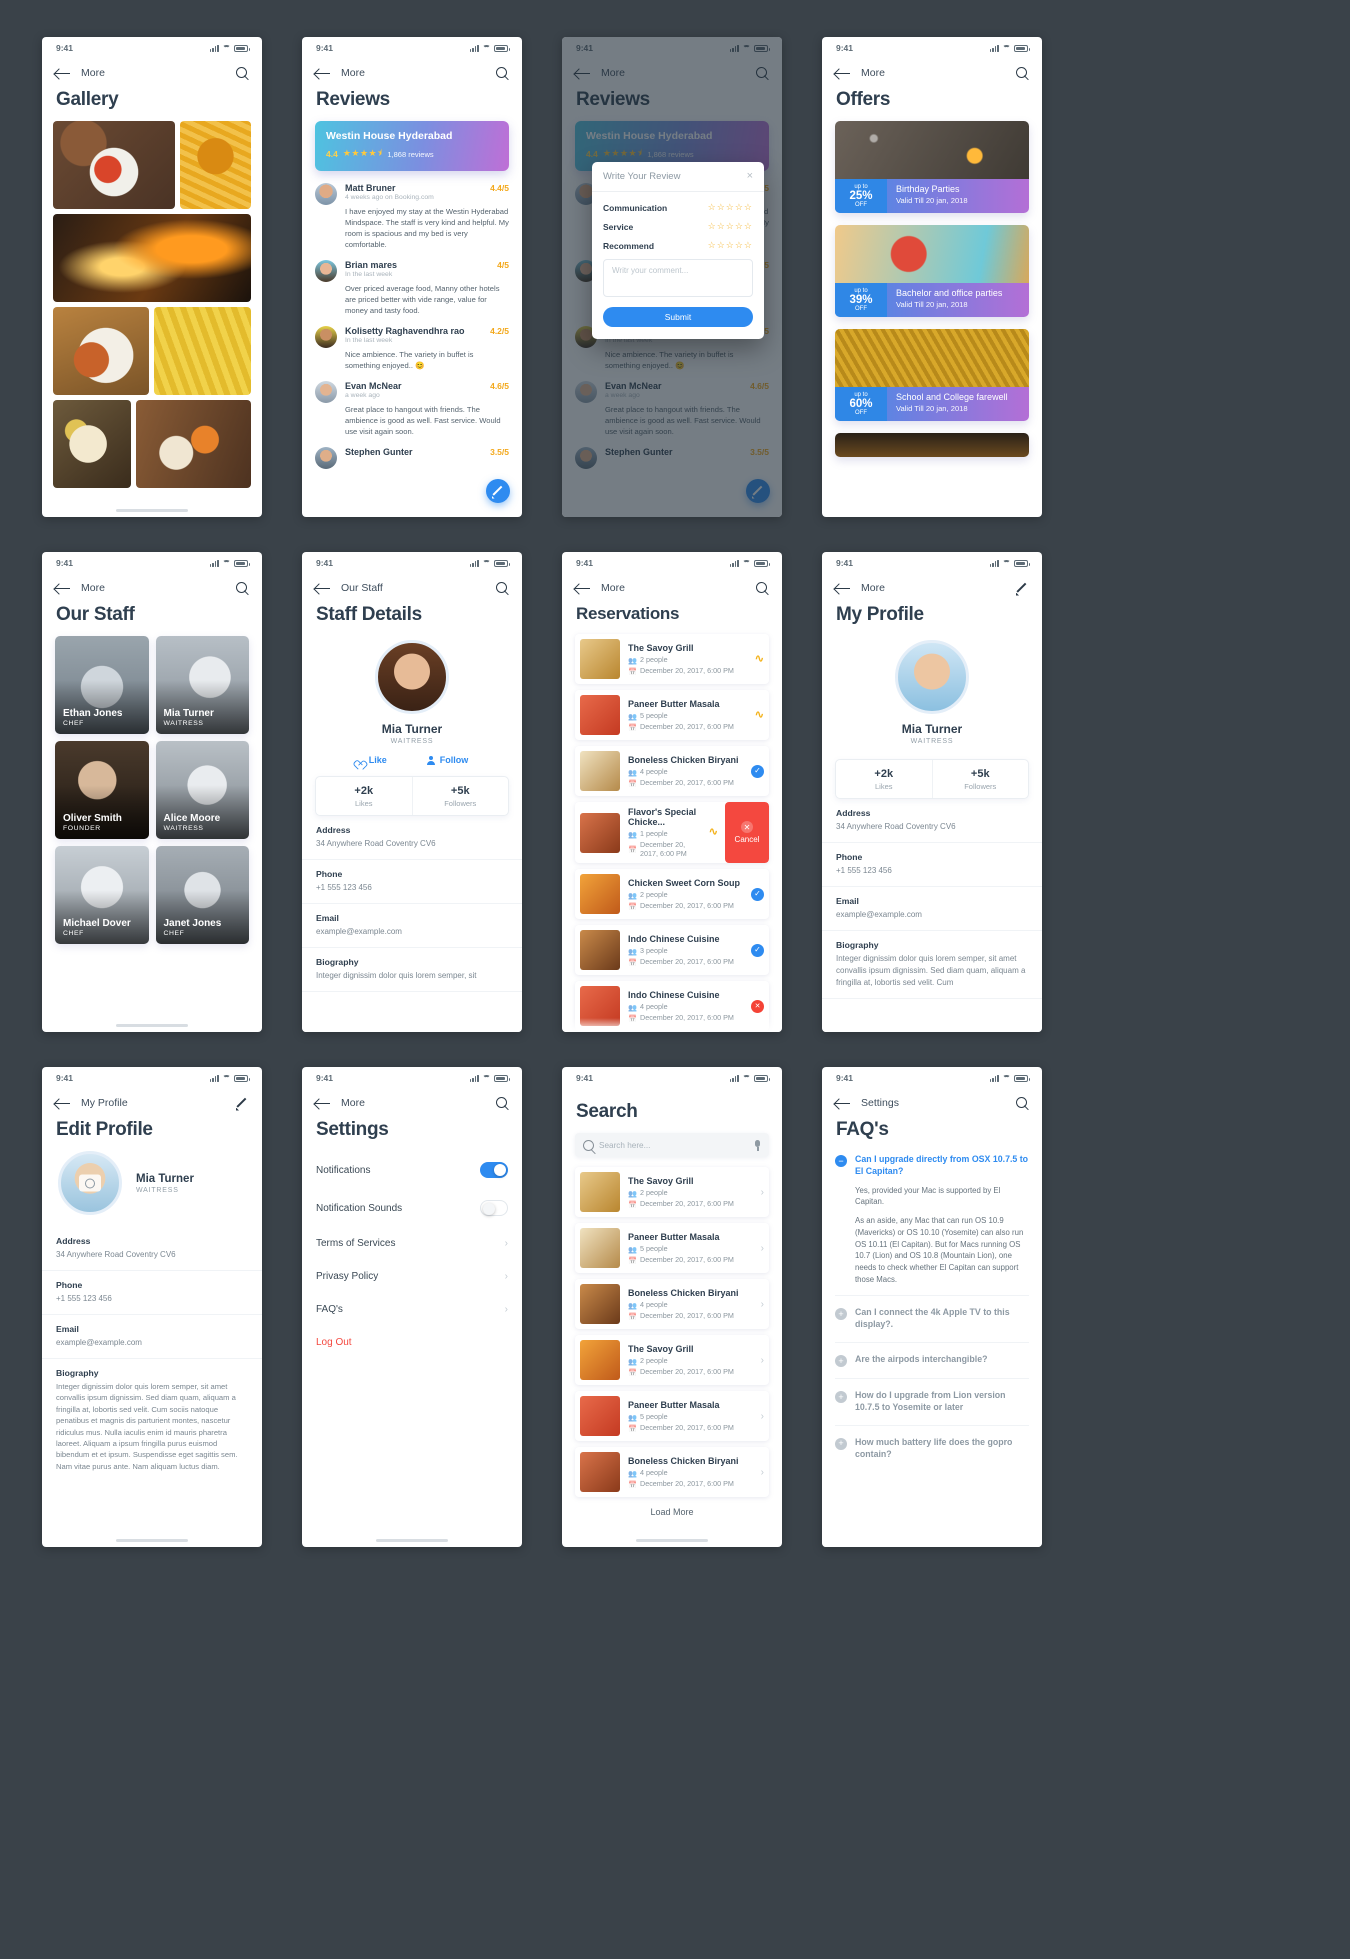 Image resolution: width=1350 pixels, height=1959 pixels. What do you see at coordinates (412, 1309) in the screenshot?
I see `setting-faq: FAQ's ›` at bounding box center [412, 1309].